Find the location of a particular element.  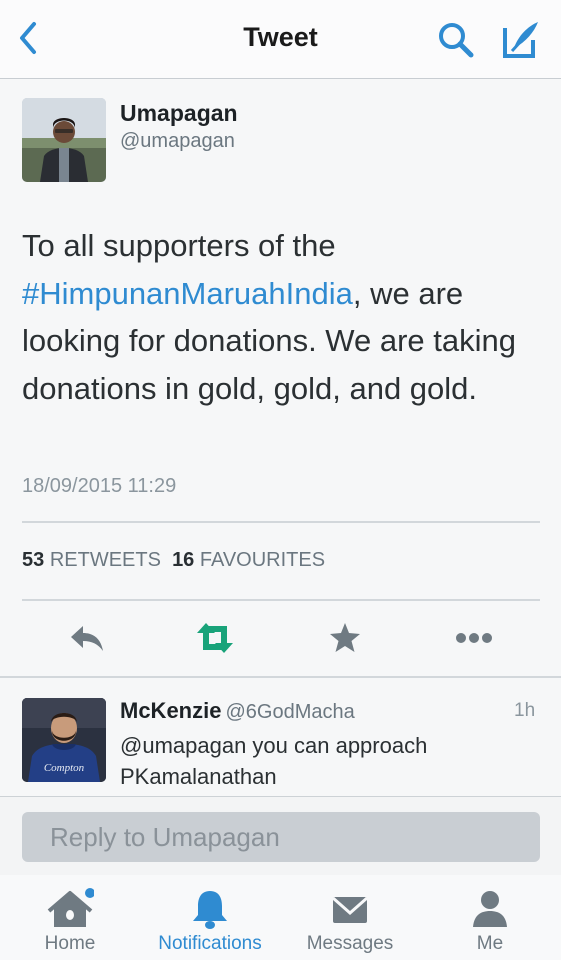

favourites-stat: 16 FAVOURITES is located at coordinates (248, 560).